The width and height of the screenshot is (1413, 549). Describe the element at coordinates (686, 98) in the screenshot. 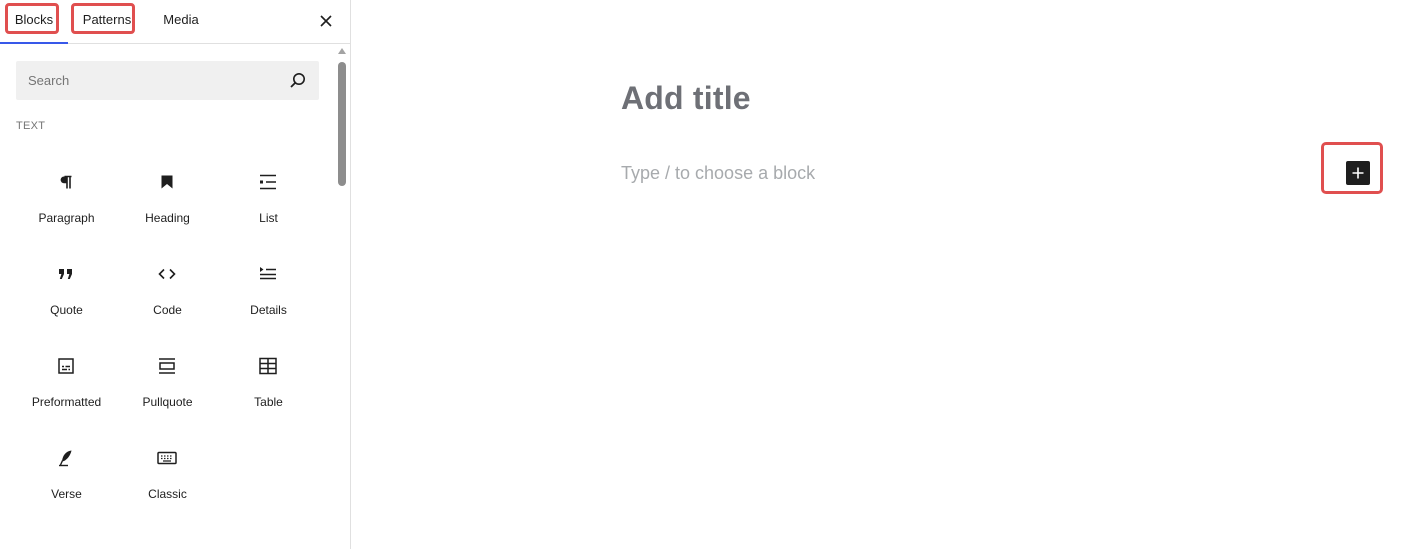

I see `post-title-input: Add title` at that location.